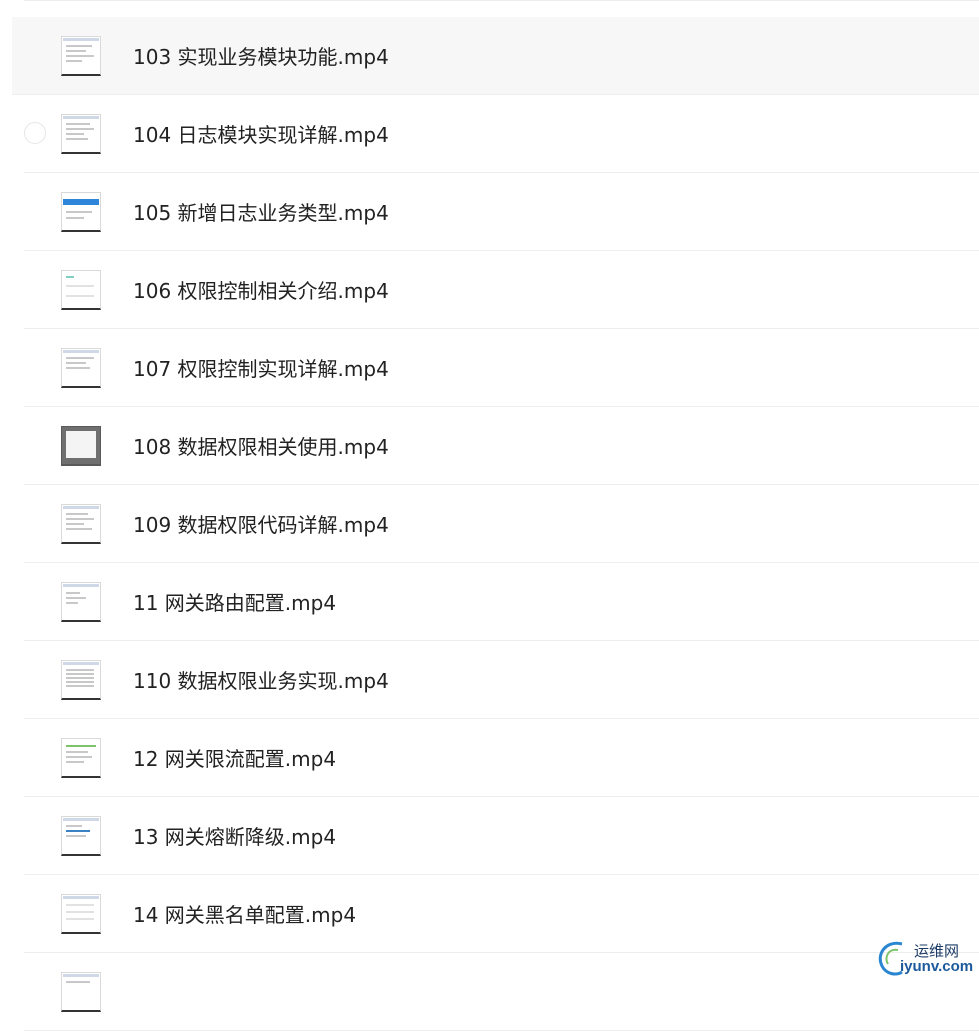 The width and height of the screenshot is (979, 1031). I want to click on list-item: 108 数据权限相关使用.mp4, so click(501, 446).